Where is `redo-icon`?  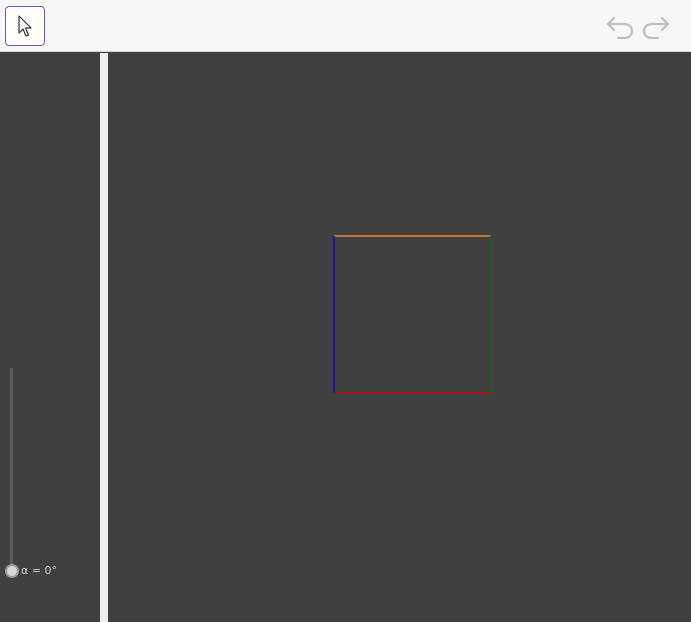 redo-icon is located at coordinates (656, 27).